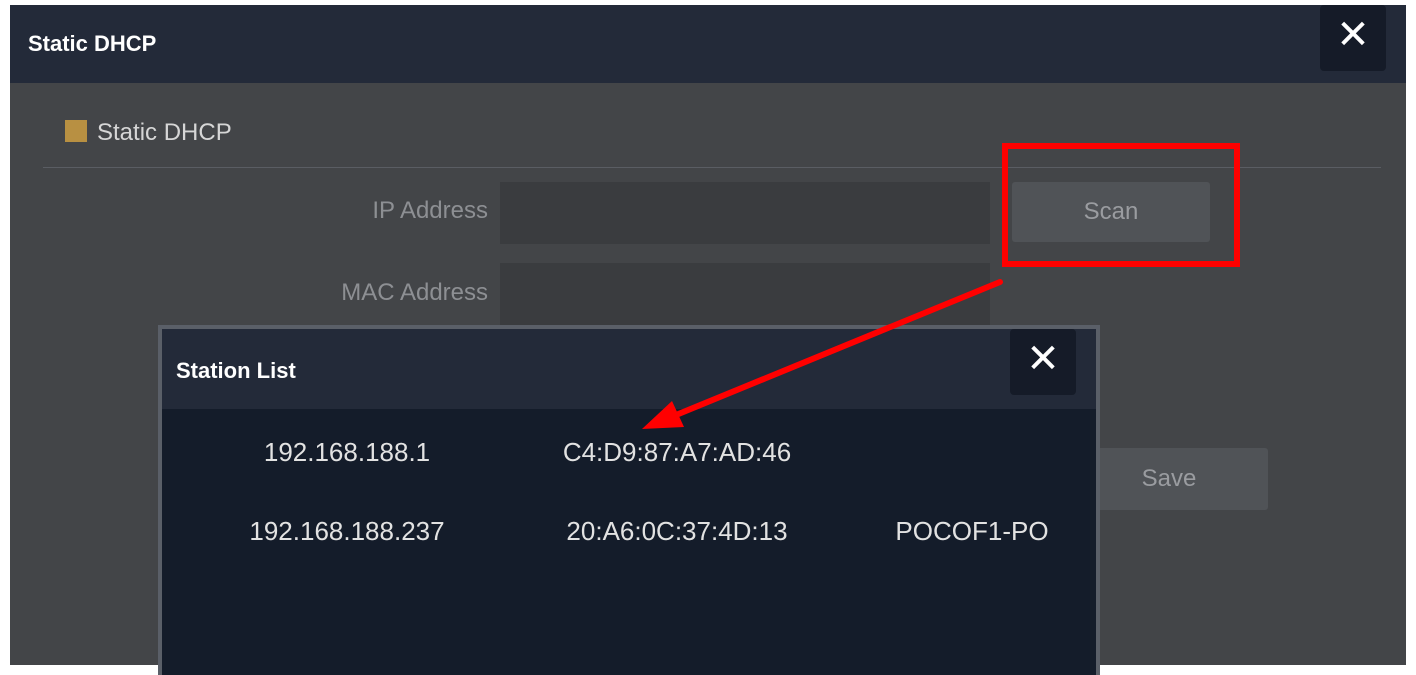 The height and width of the screenshot is (675, 1416). I want to click on mac-address-label: MAC Address, so click(414, 292).